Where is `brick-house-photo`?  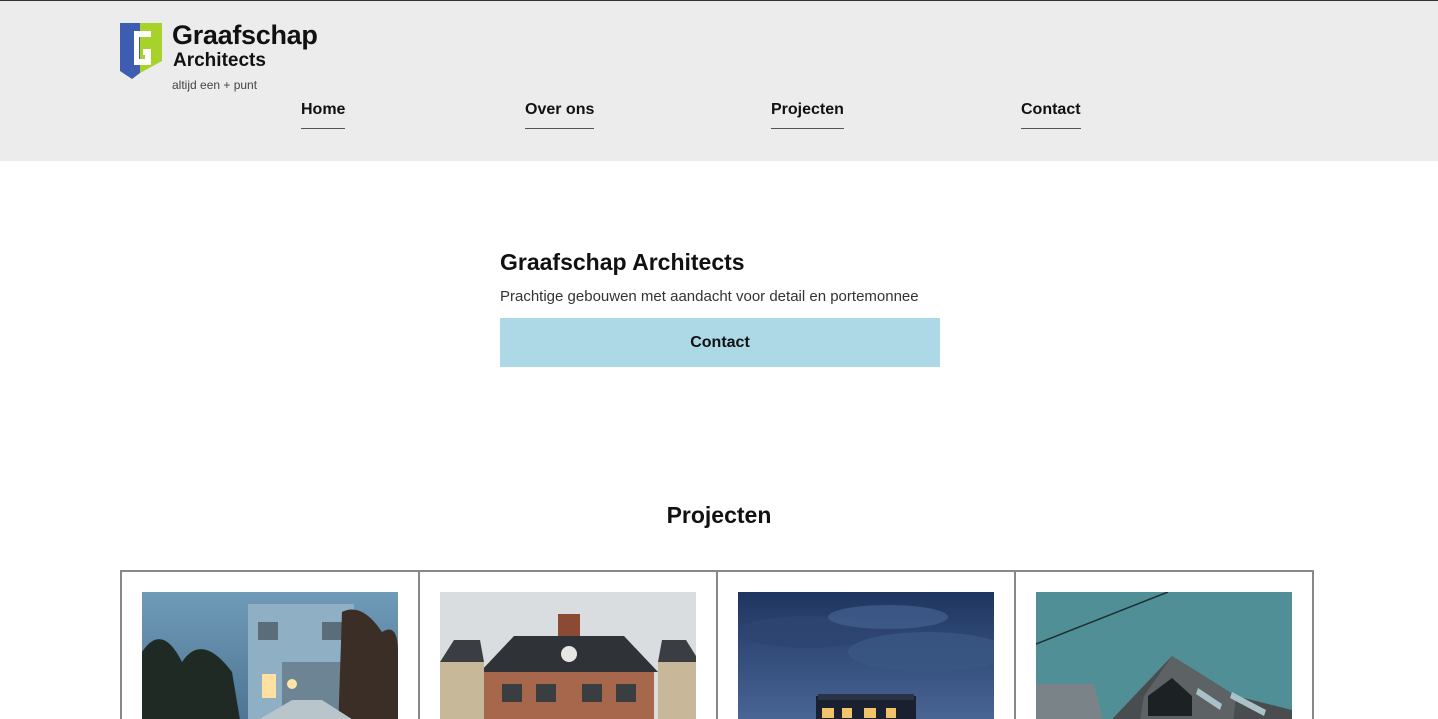 brick-house-photo is located at coordinates (568, 655).